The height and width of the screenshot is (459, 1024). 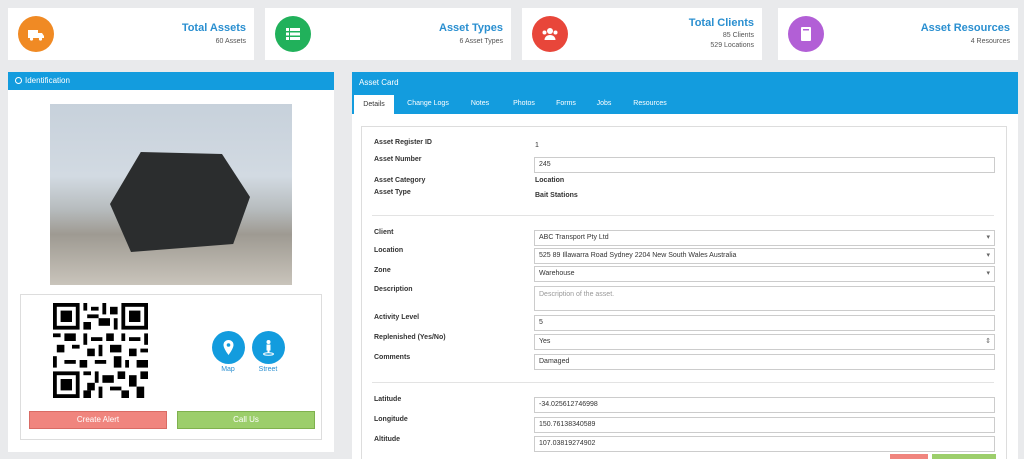 What do you see at coordinates (650, 104) in the screenshot?
I see `tab-resources: Resources` at bounding box center [650, 104].